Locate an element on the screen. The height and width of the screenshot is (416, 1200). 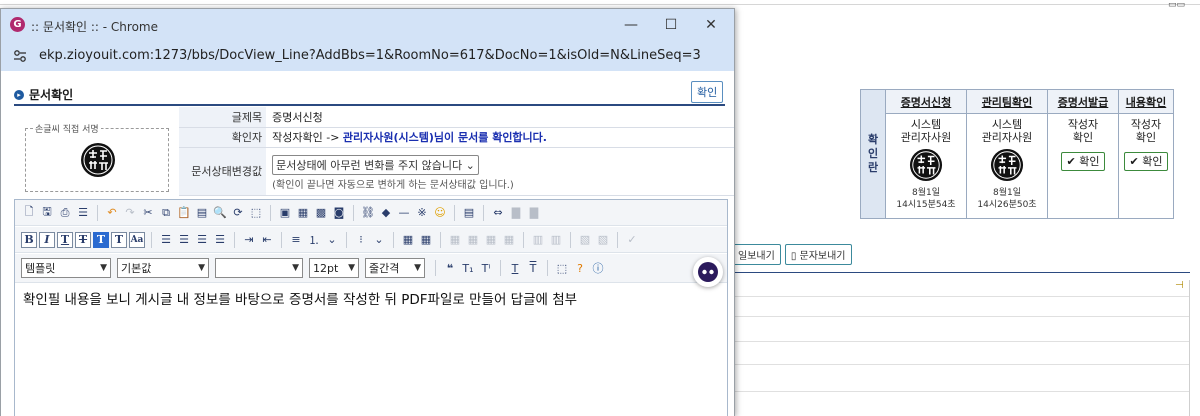
table-icon: ▦ is located at coordinates (303, 213).